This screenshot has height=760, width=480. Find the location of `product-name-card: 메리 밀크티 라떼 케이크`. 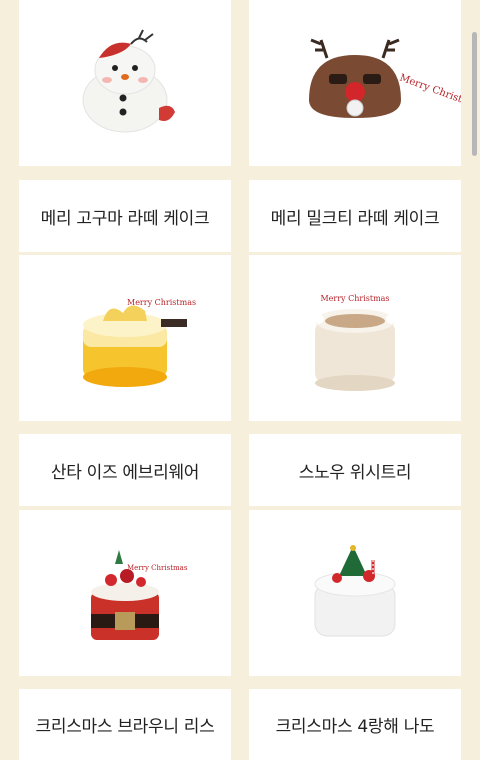

product-name-card: 메리 밀크티 라떼 케이크 is located at coordinates (355, 216).